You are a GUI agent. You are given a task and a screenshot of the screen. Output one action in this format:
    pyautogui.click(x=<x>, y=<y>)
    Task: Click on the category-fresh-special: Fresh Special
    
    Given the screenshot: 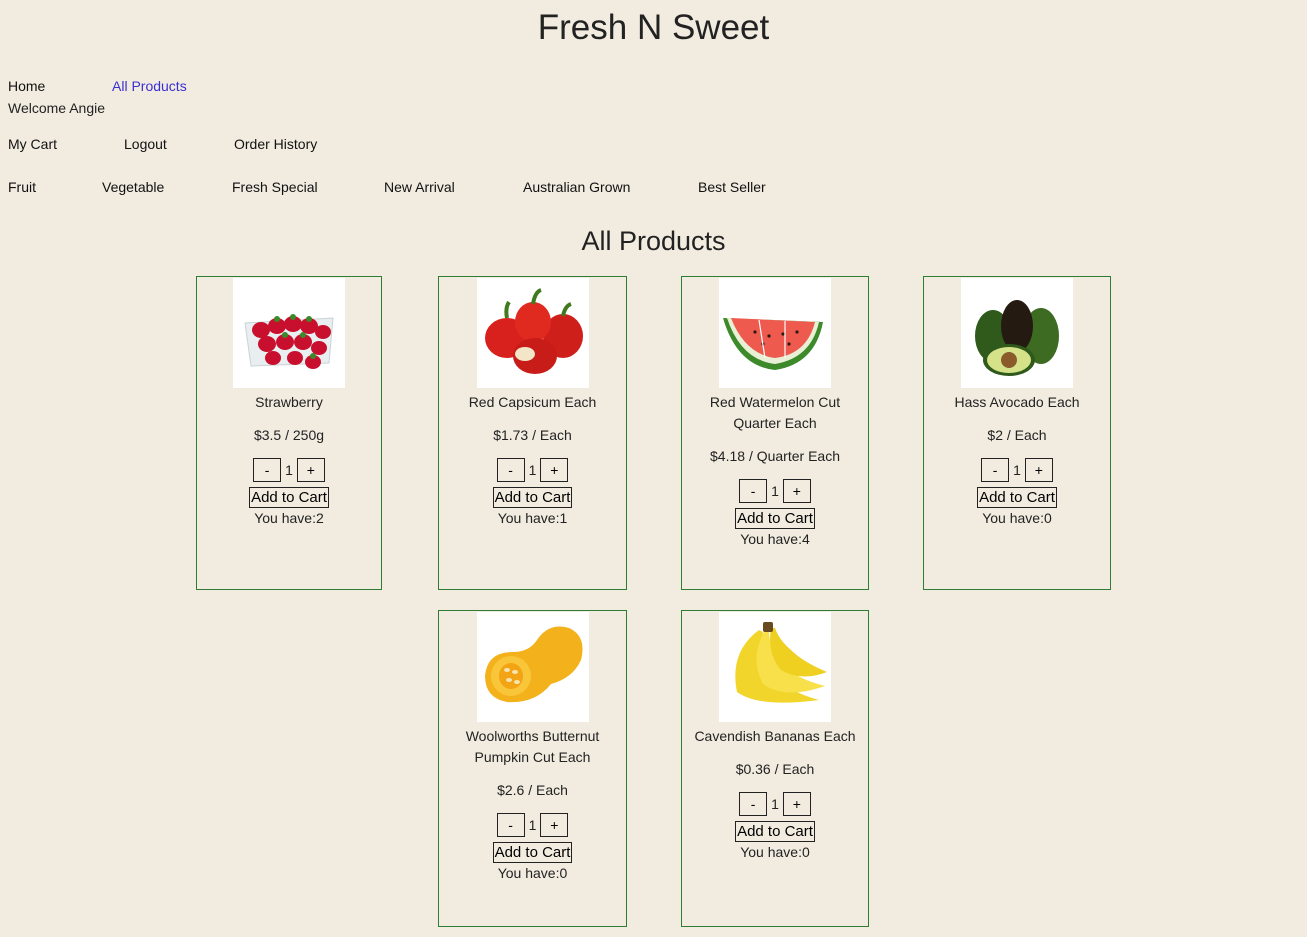 What is the action you would take?
    pyautogui.click(x=275, y=187)
    